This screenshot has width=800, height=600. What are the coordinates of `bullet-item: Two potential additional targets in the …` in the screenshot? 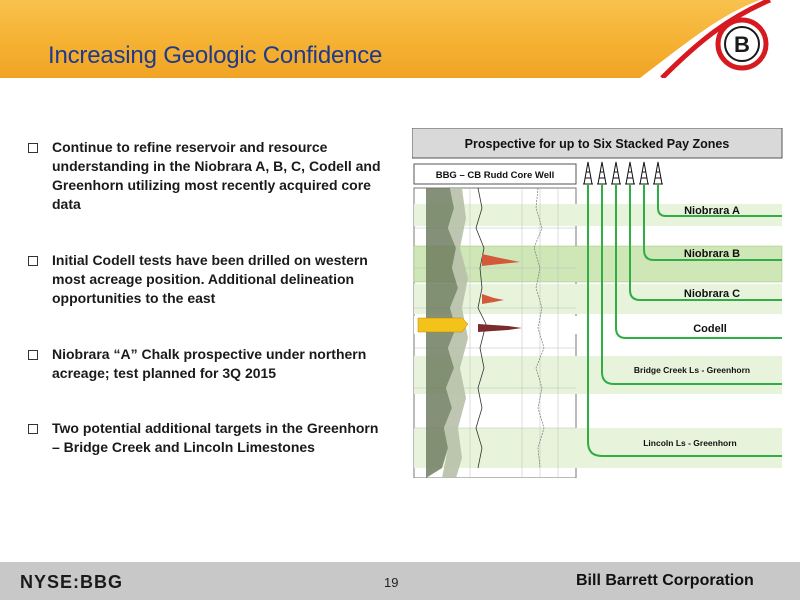 It's located at (208, 438).